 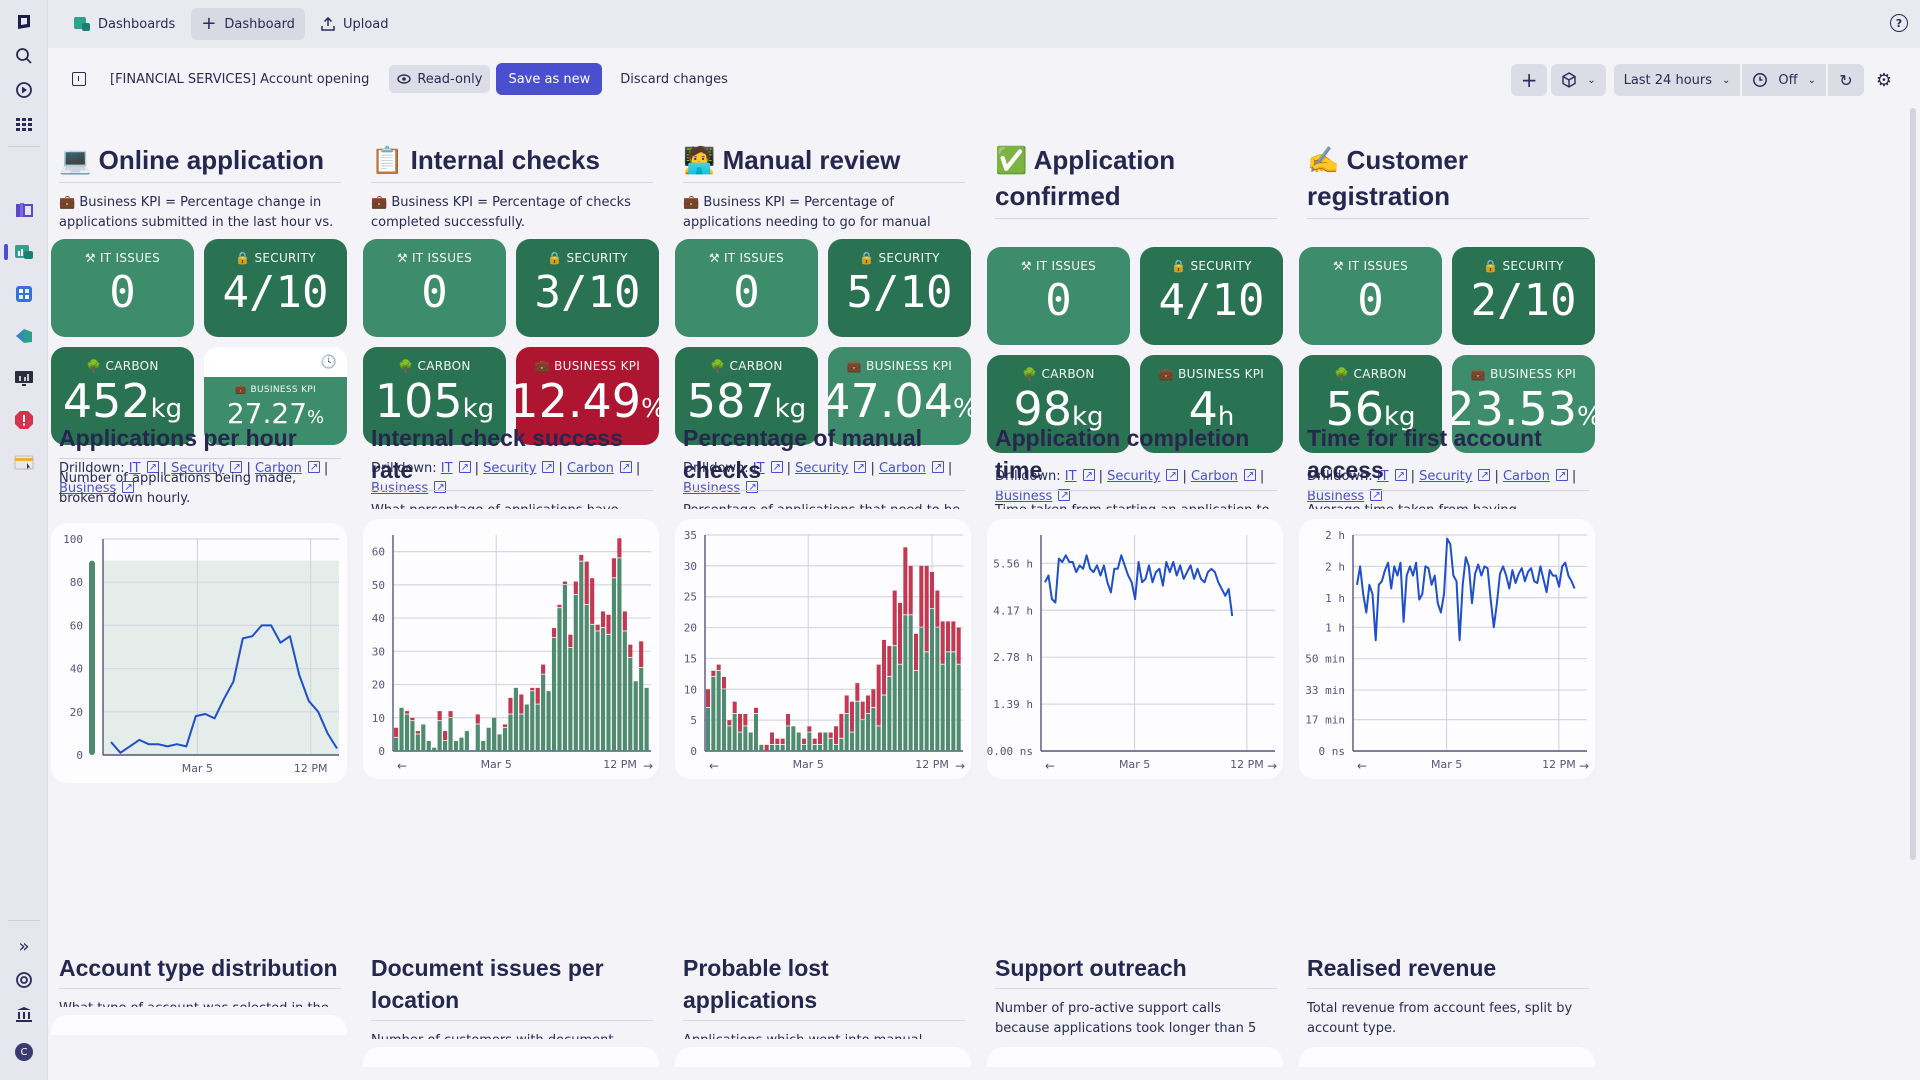 What do you see at coordinates (511, 649) in the screenshot?
I see `chart-container: 0 10 20 30 40 50 60 Mar 5 12 PM ← →` at bounding box center [511, 649].